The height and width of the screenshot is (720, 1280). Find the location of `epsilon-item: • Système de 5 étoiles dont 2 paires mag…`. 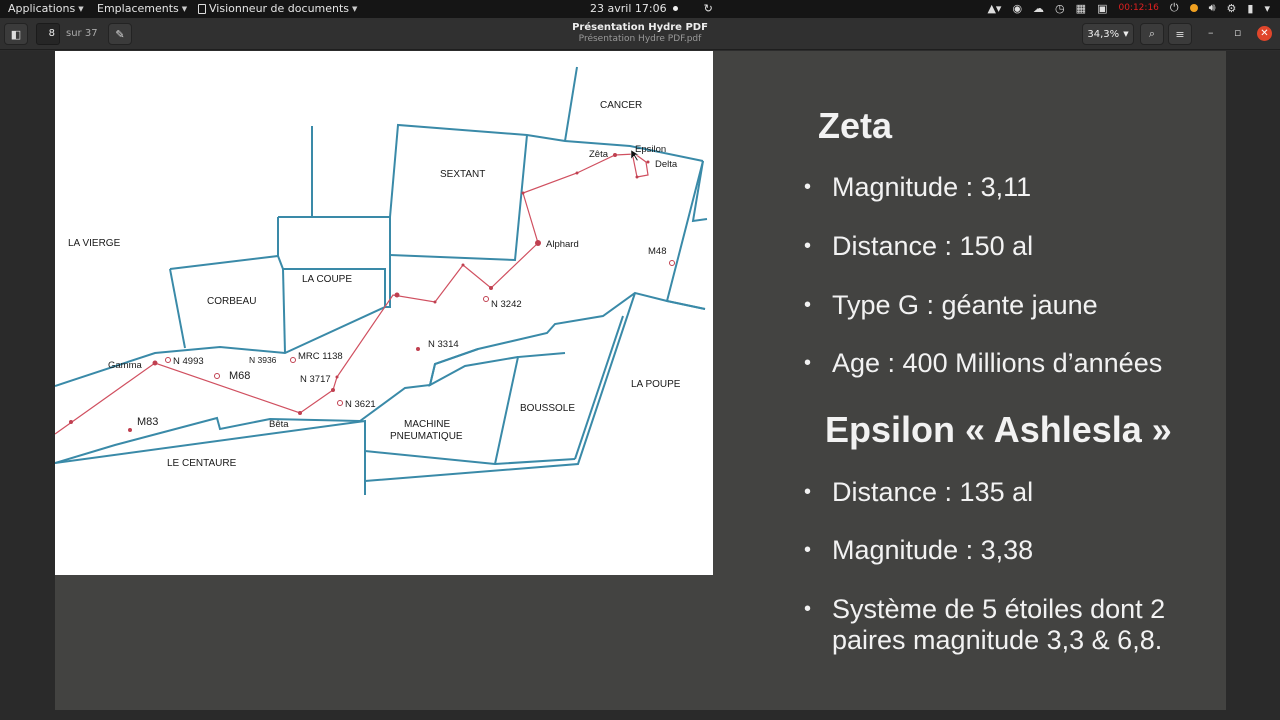

epsilon-item: • Système de 5 étoiles dont 2 paires mag… is located at coordinates (985, 625).